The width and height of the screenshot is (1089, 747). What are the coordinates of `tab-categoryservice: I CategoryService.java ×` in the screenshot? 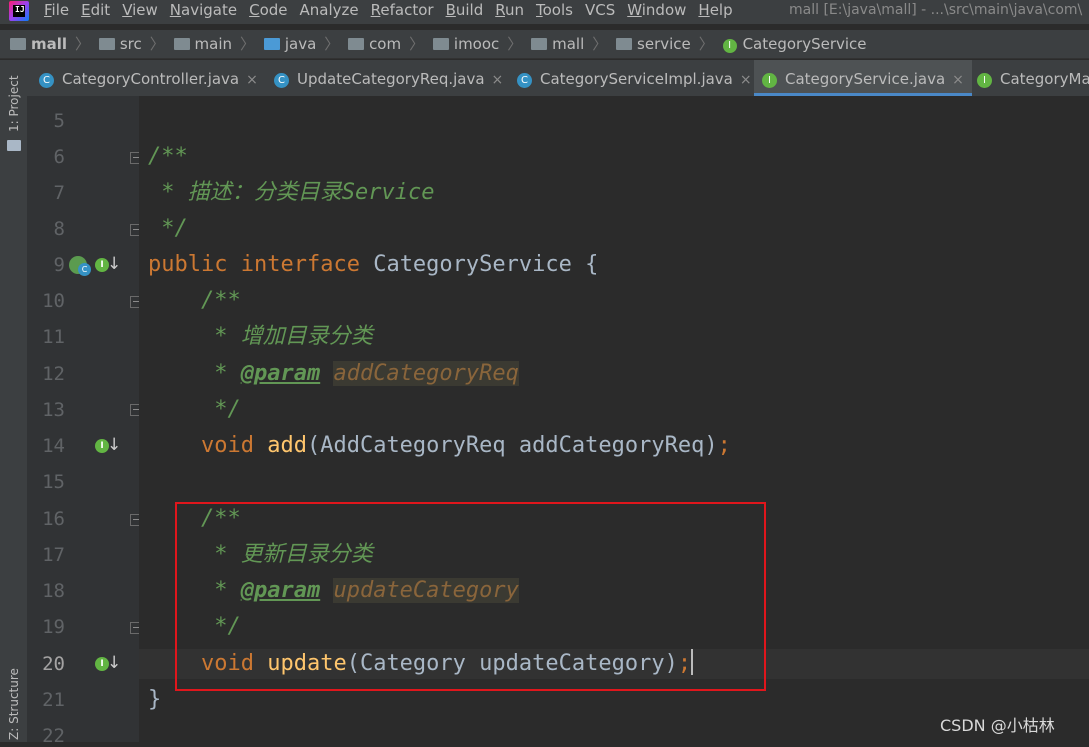 It's located at (863, 78).